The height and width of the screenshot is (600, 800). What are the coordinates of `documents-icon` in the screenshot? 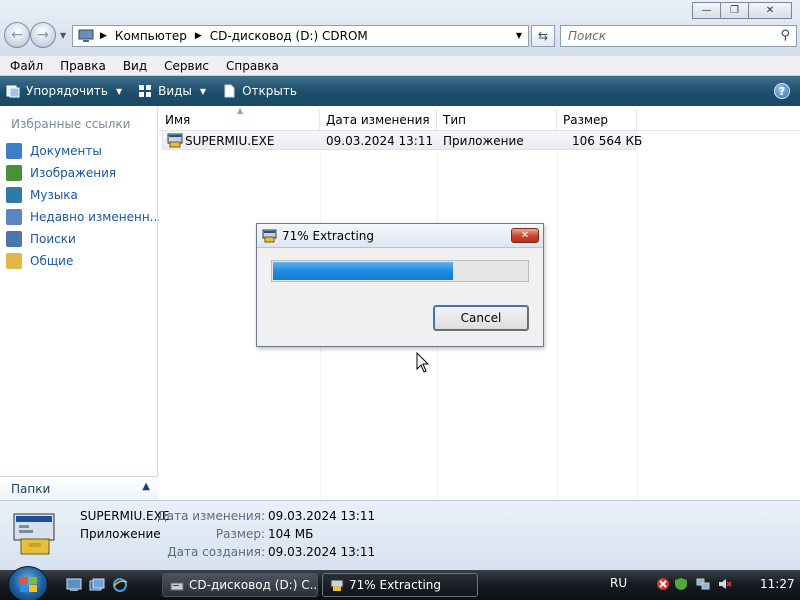 It's located at (14, 151).